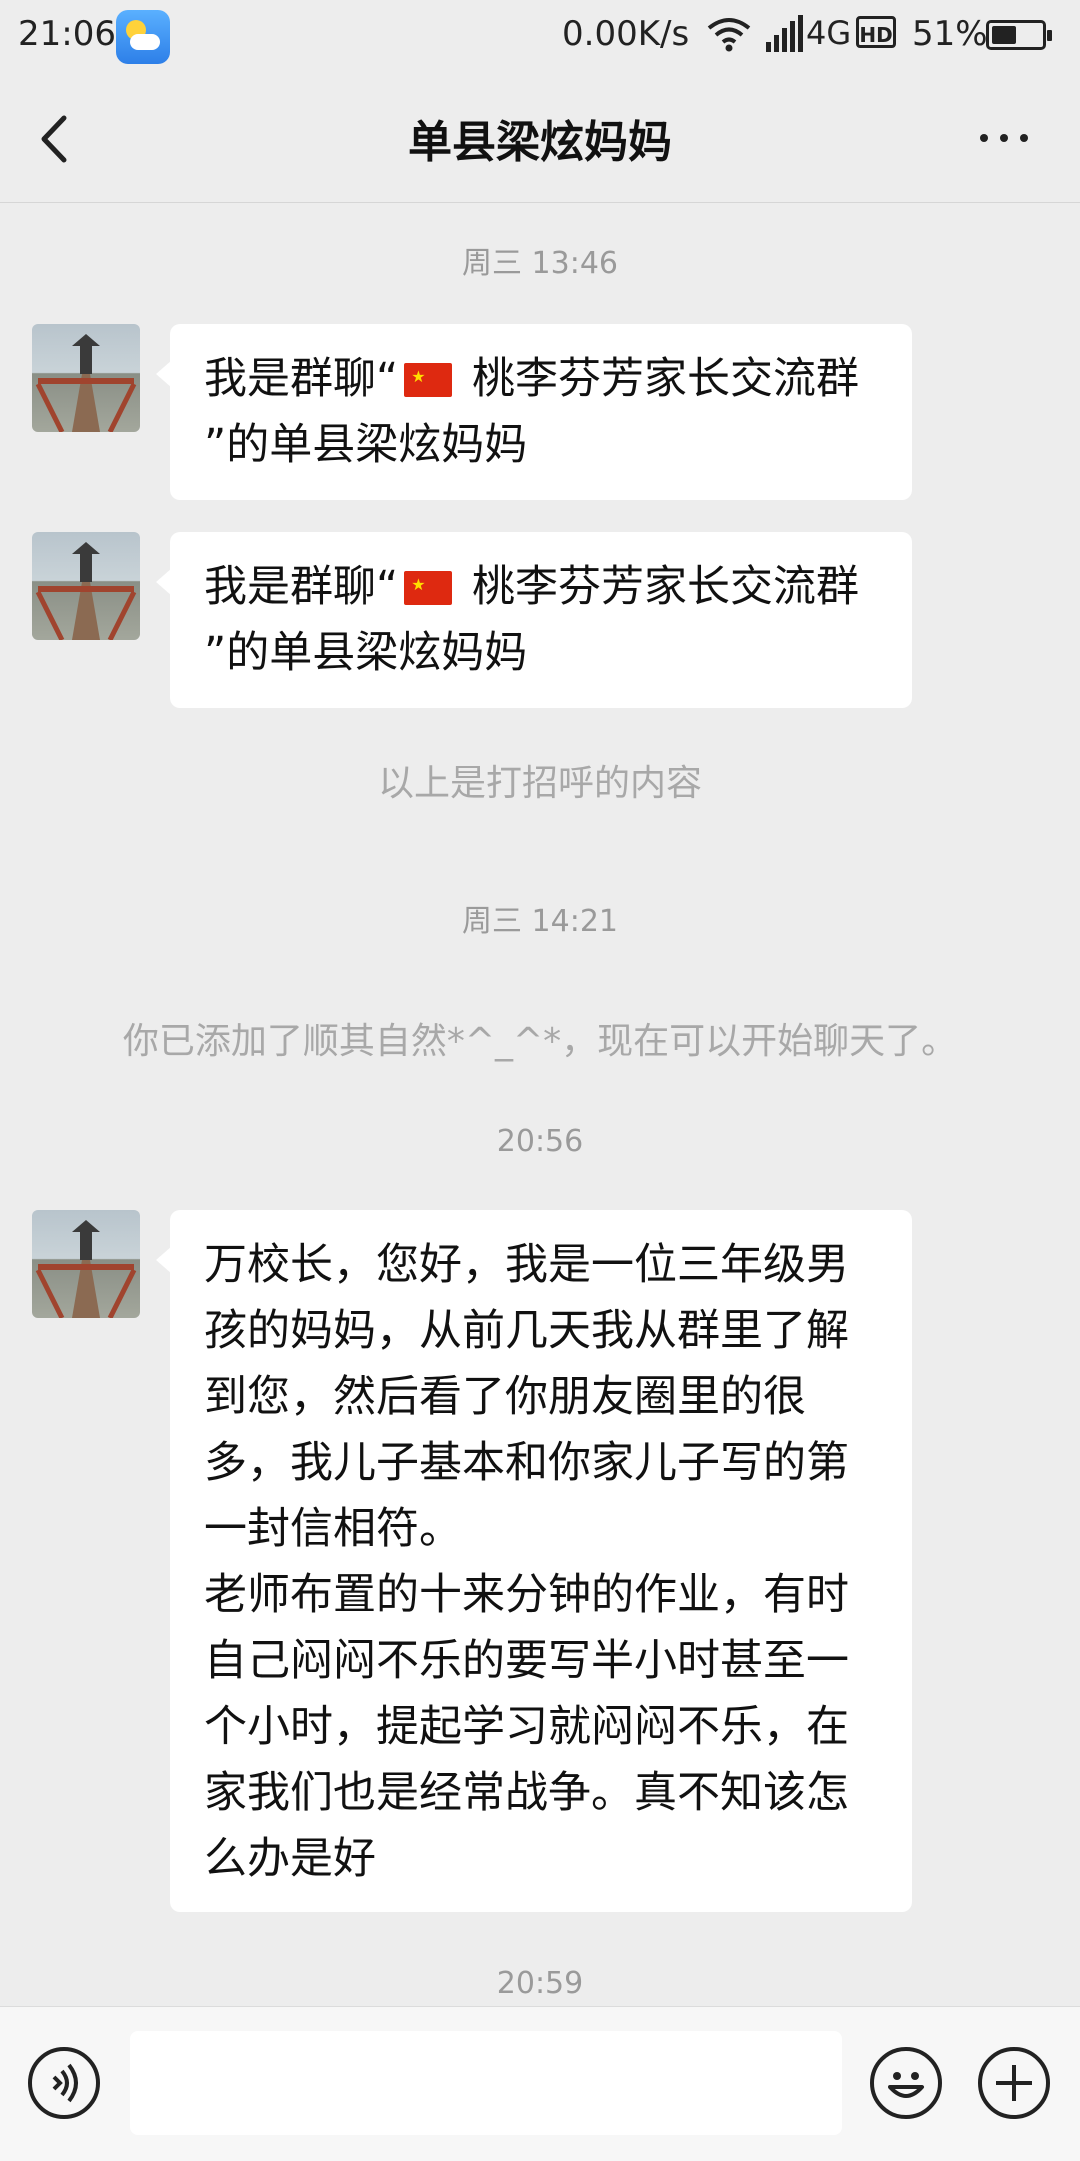 This screenshot has height=2161, width=1080. Describe the element at coordinates (143, 37) in the screenshot. I see `weather-partly-cloudy-icon` at that location.